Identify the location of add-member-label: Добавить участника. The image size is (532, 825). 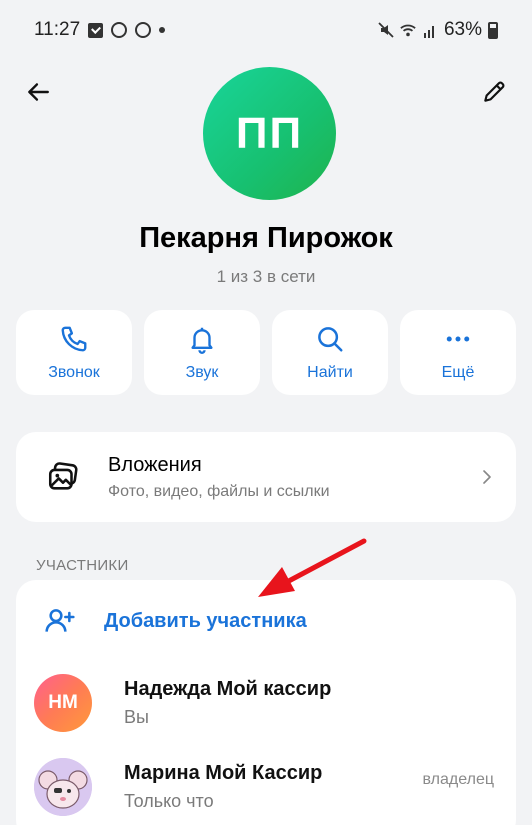
(205, 620).